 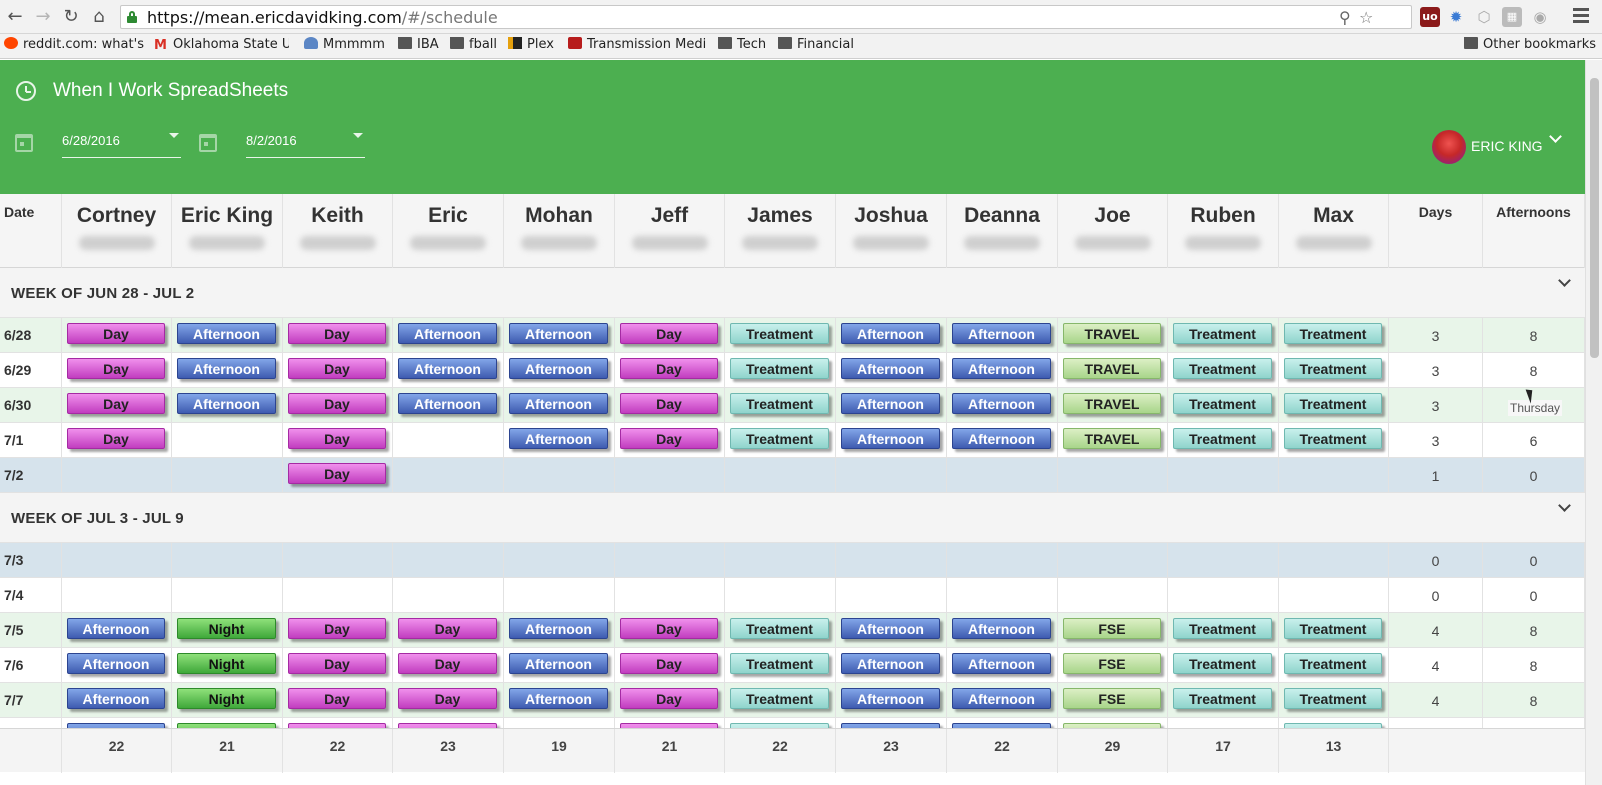 What do you see at coordinates (1531, 46) in the screenshot?
I see `bookmark-other: Other bookmarks` at bounding box center [1531, 46].